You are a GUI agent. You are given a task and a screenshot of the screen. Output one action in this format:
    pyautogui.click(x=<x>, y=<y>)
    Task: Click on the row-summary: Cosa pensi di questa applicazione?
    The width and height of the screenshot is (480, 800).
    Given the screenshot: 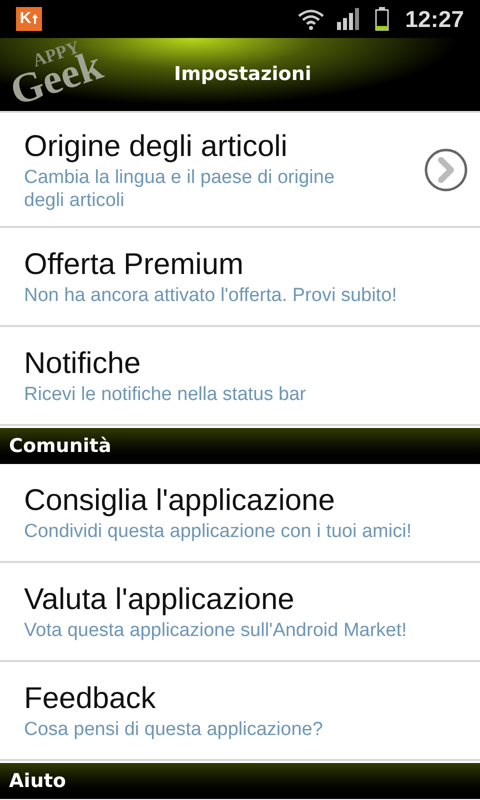 What is the action you would take?
    pyautogui.click(x=174, y=729)
    